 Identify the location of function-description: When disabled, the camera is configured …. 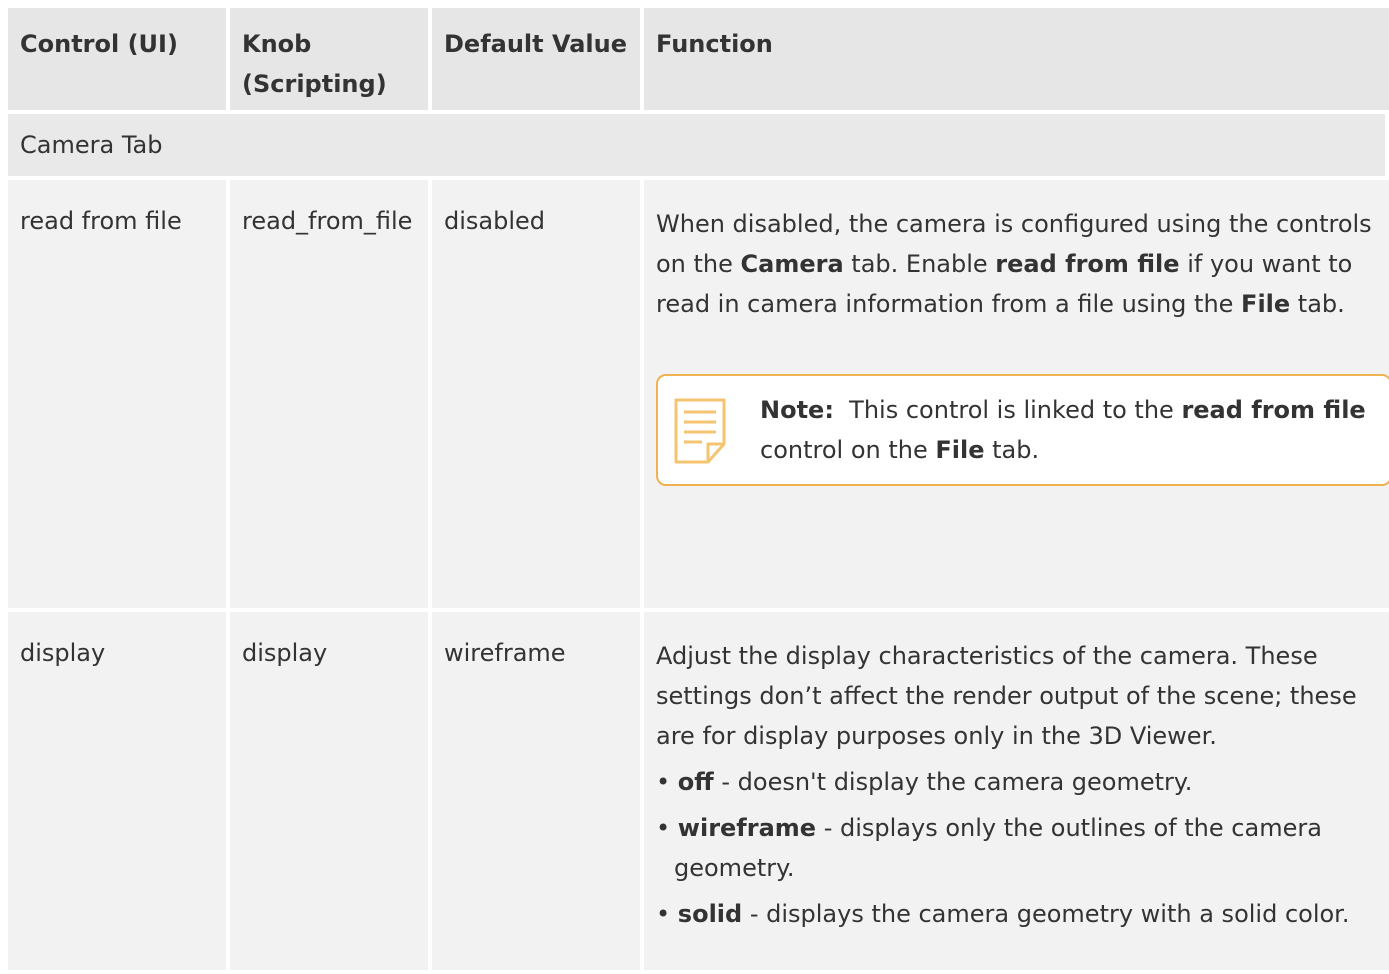
(1022, 264).